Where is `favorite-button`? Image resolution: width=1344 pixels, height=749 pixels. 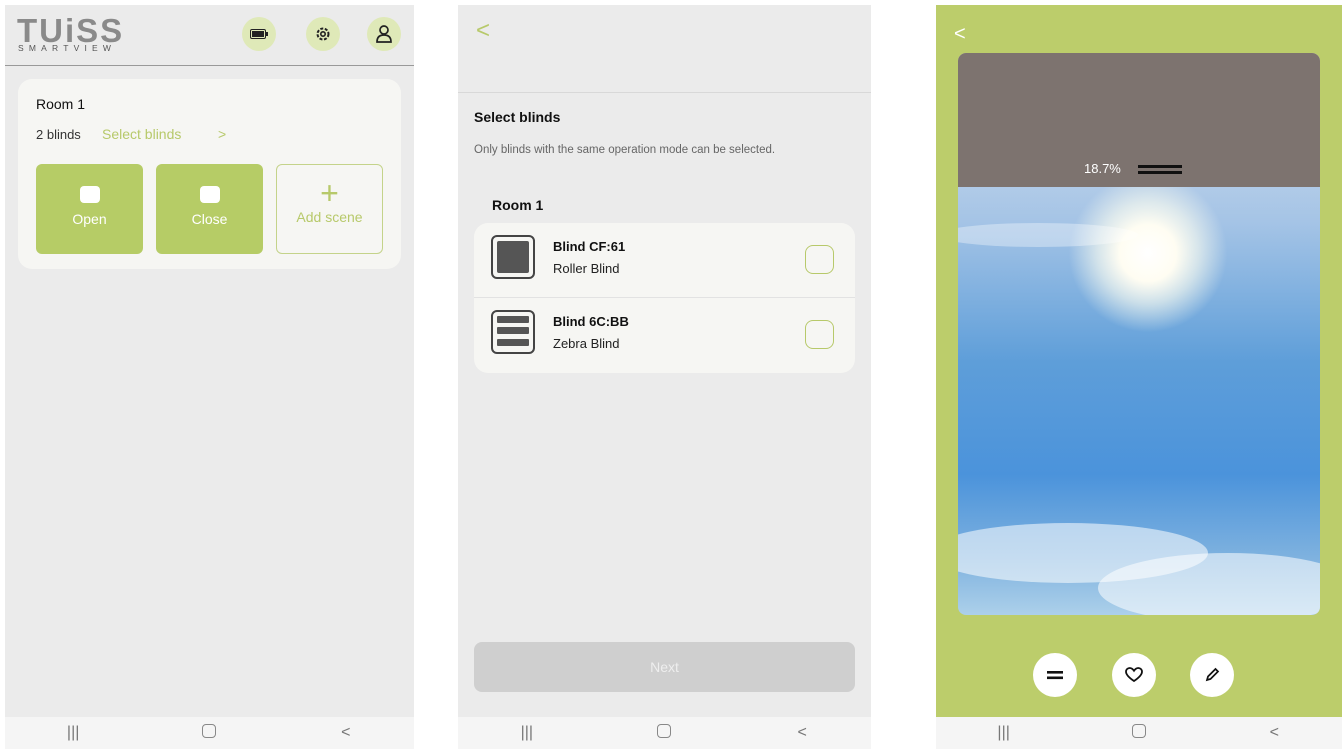 favorite-button is located at coordinates (1134, 675).